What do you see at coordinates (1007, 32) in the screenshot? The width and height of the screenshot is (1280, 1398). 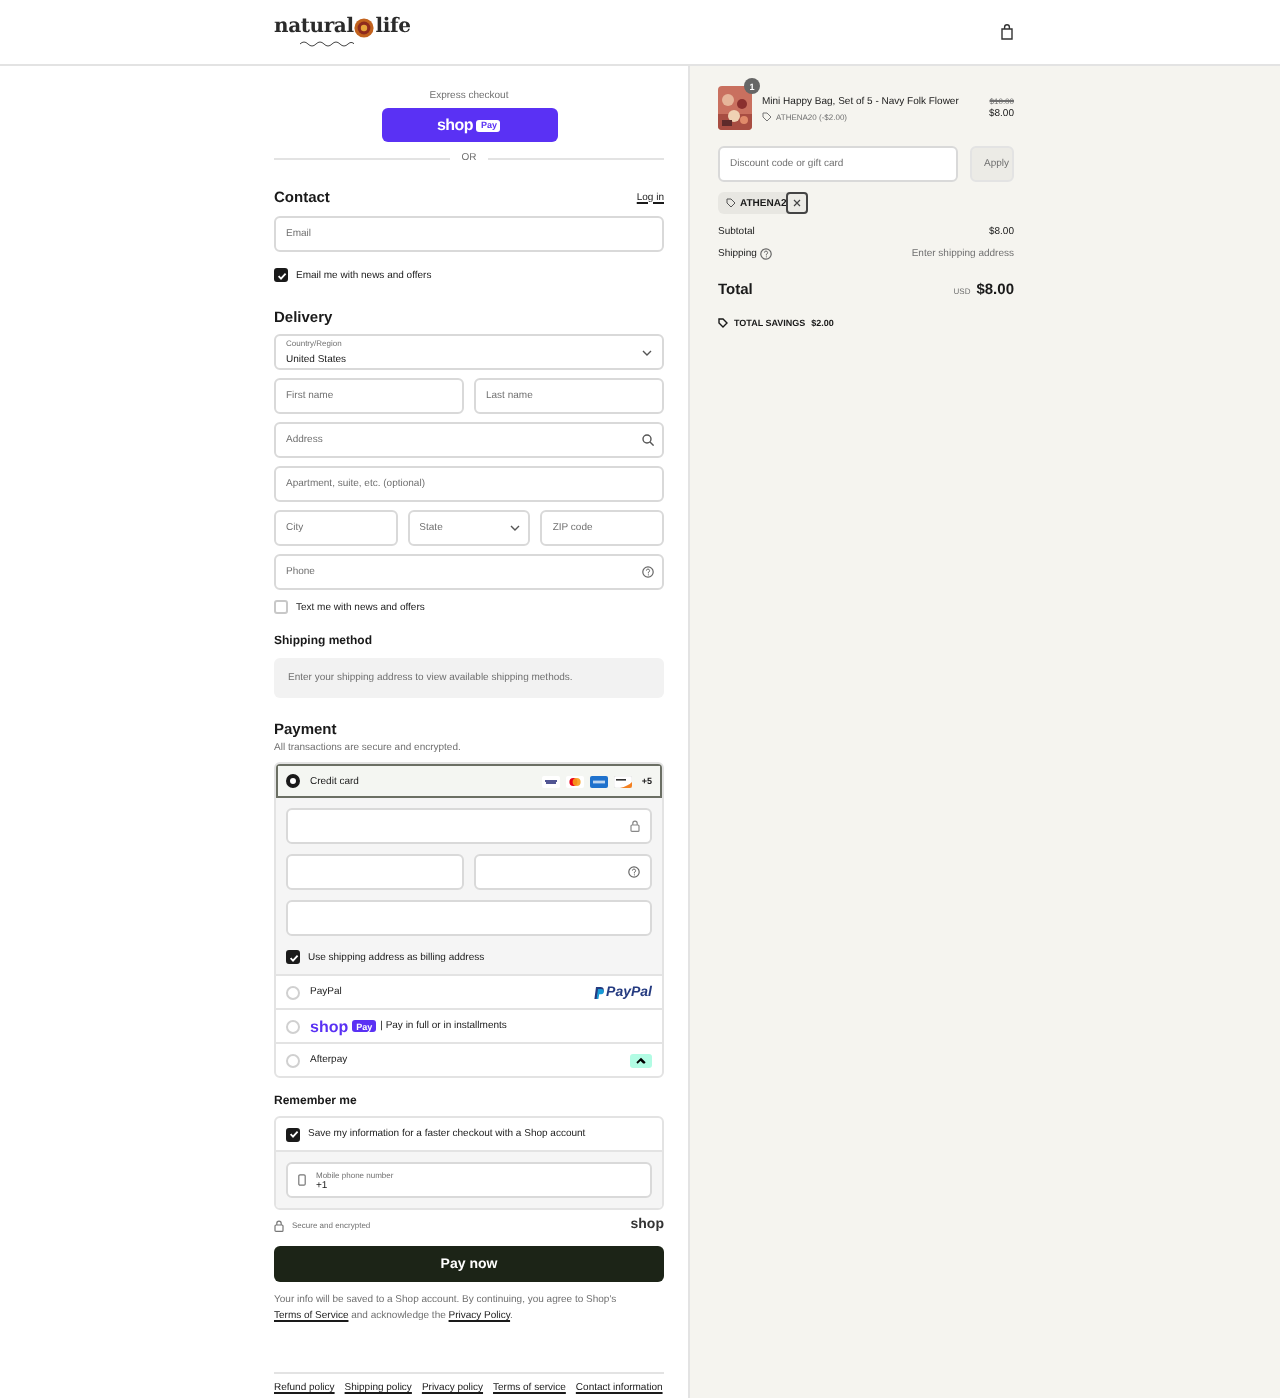 I see `shopping-bag-icon` at bounding box center [1007, 32].